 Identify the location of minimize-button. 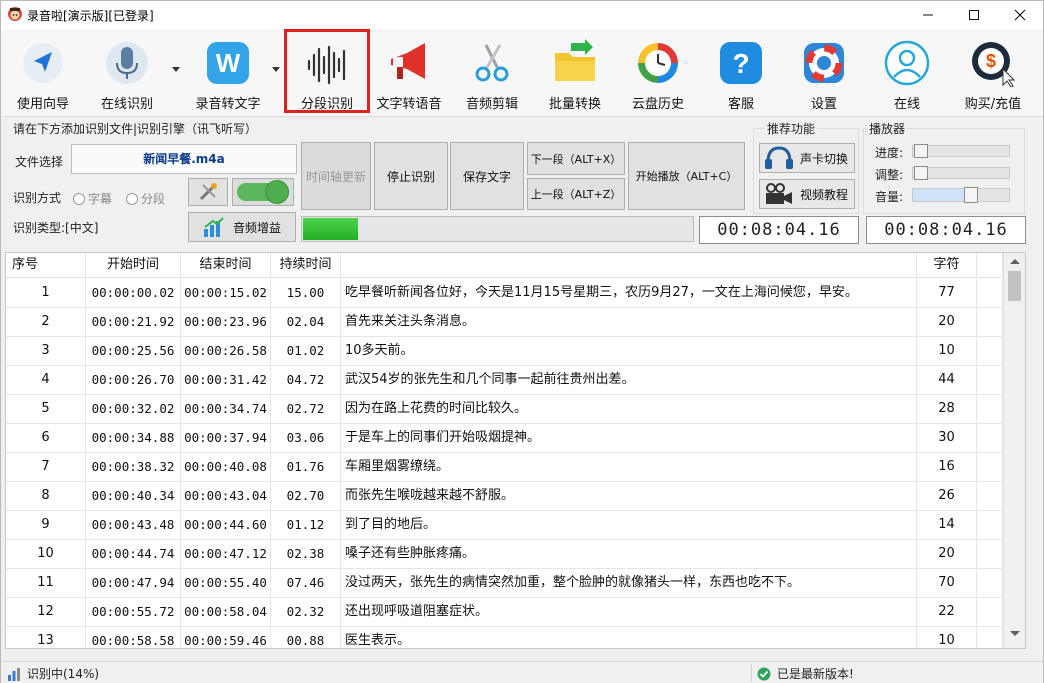
(928, 15).